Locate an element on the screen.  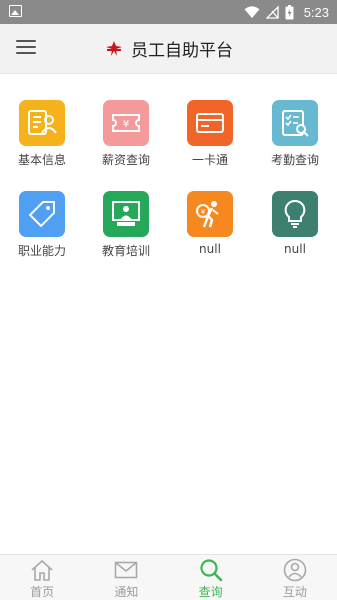
tile-null-1: ¥ null is located at coordinates (210, 227).